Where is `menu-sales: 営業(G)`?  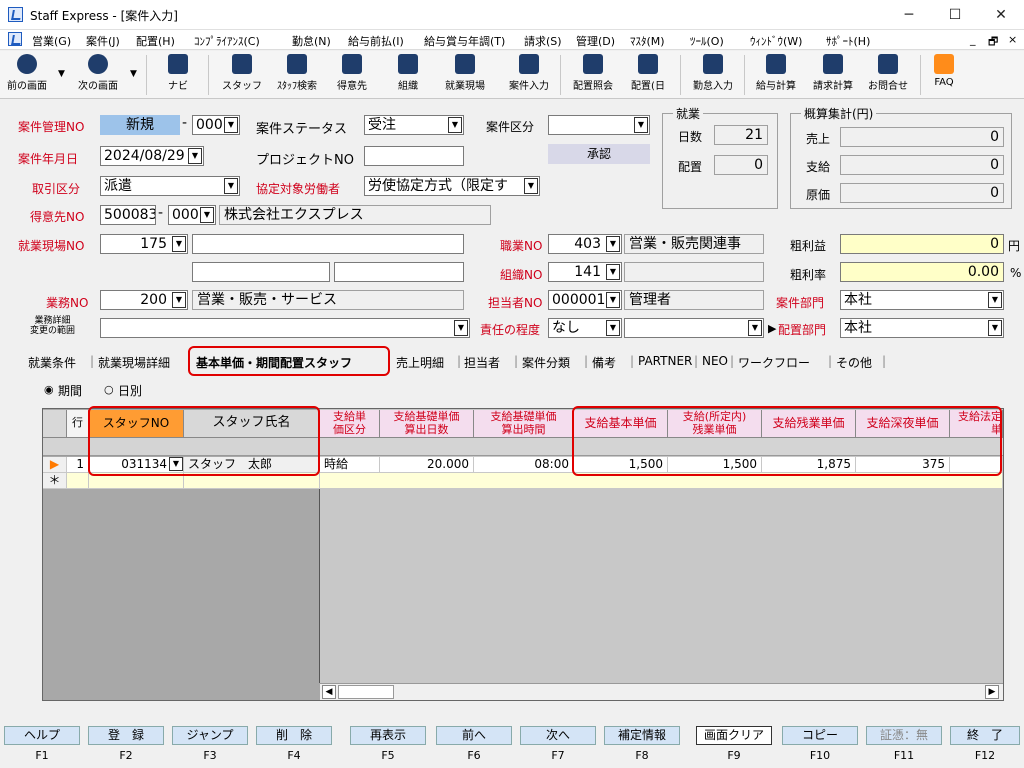 menu-sales: 営業(G) is located at coordinates (51, 41).